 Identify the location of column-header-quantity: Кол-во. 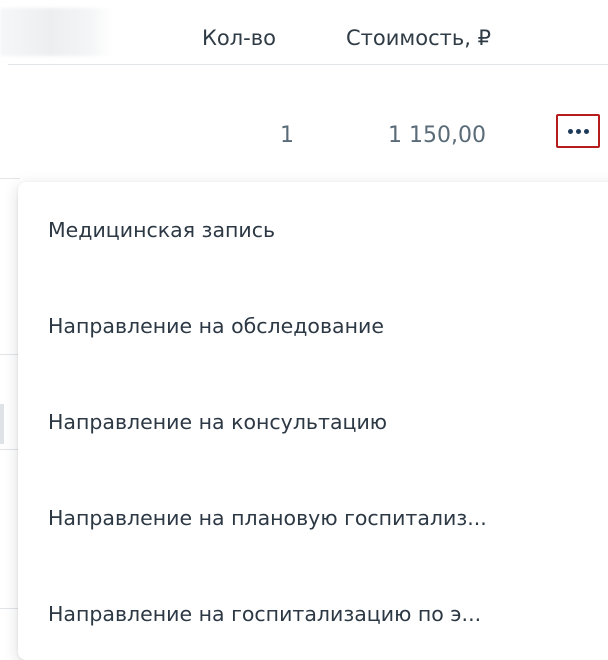
(239, 38).